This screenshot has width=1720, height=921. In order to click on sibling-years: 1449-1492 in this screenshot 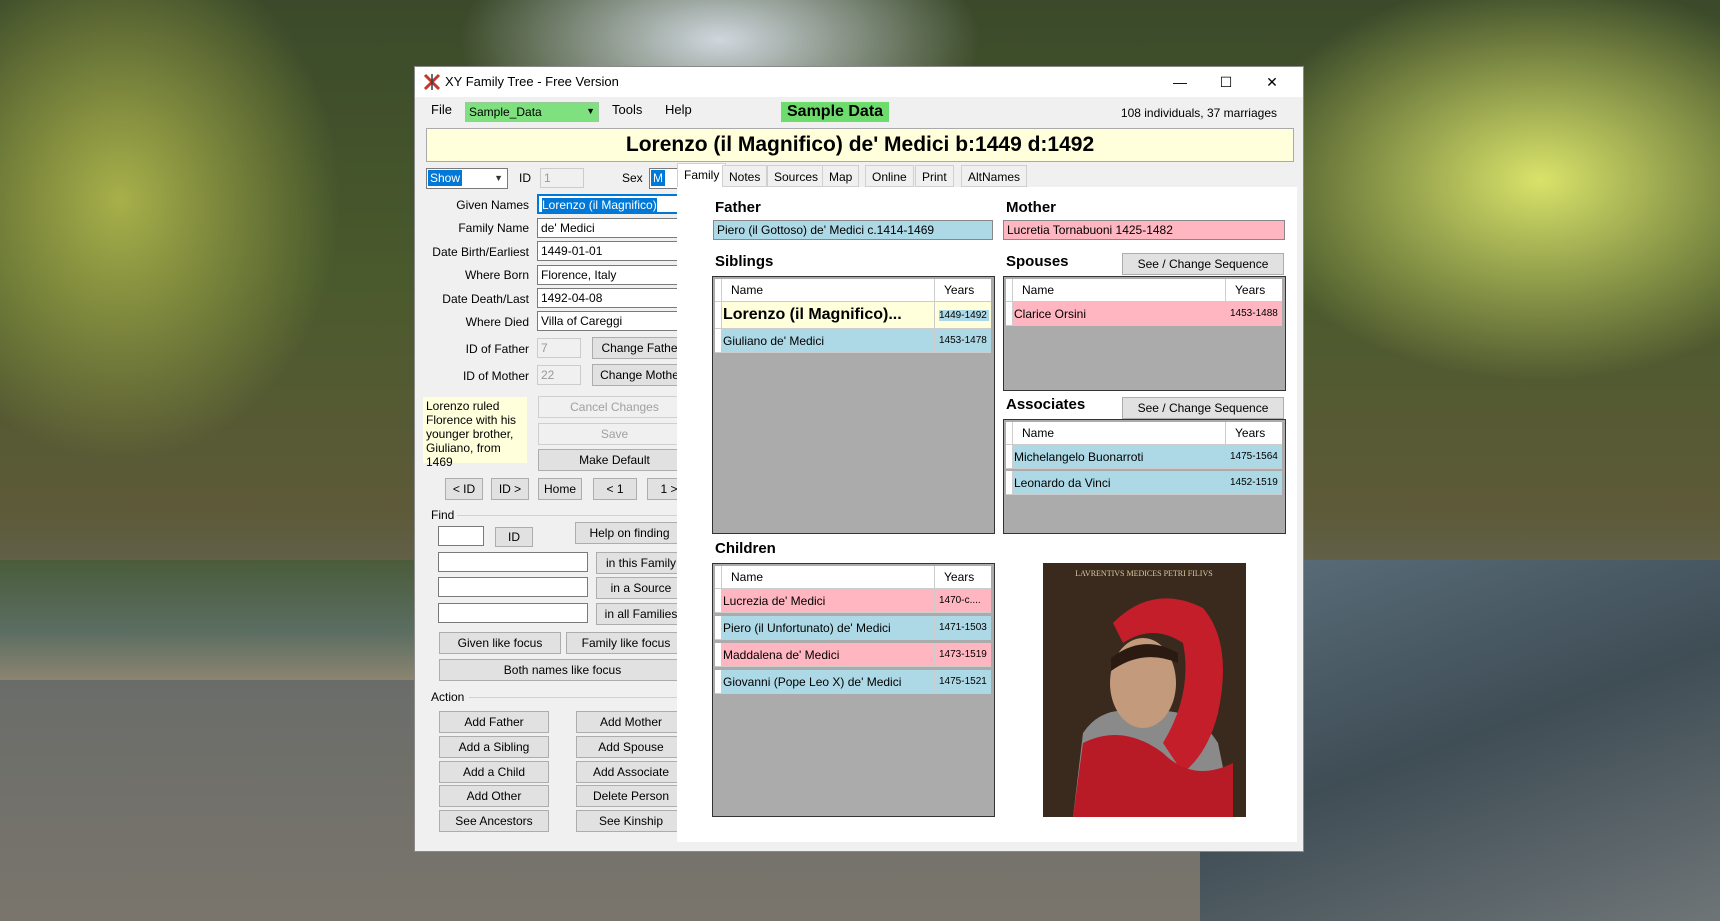, I will do `click(964, 315)`.